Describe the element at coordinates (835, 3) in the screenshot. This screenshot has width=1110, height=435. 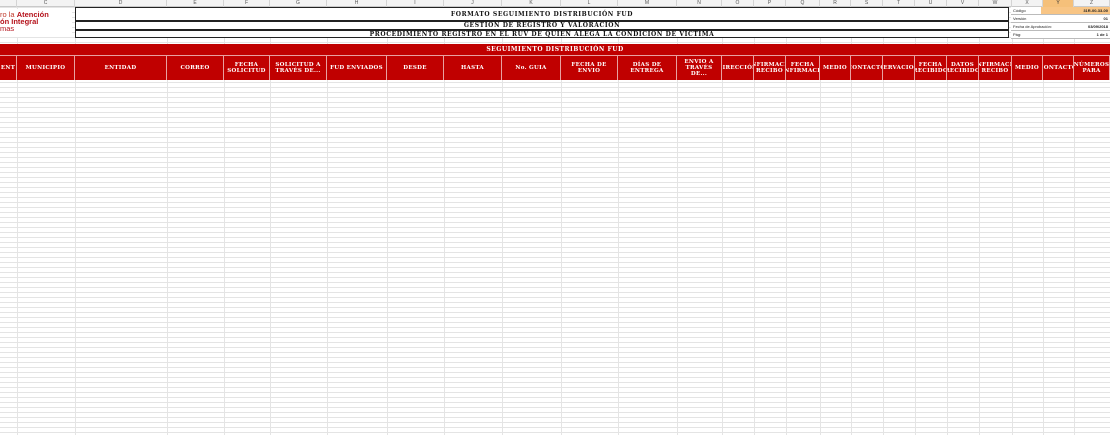
I see `column-letter-r: R` at that location.